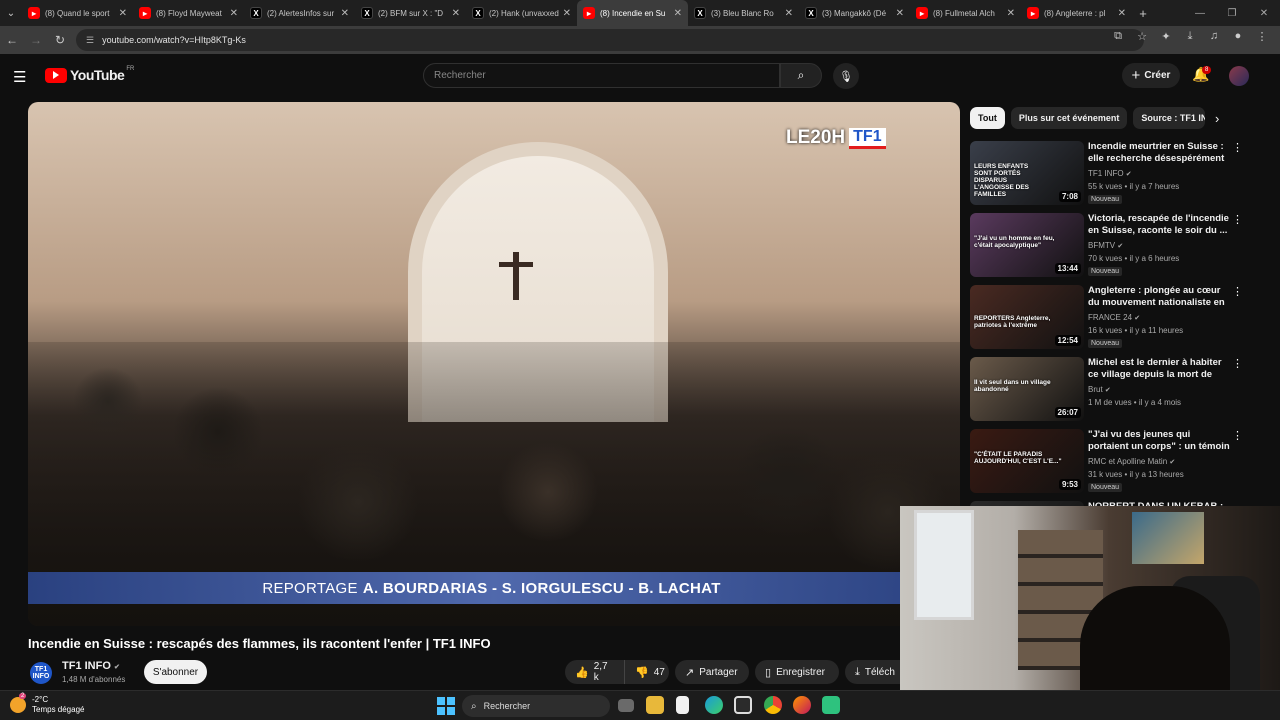 The height and width of the screenshot is (720, 1280). I want to click on subscribe-button: S'abonner, so click(175, 672).